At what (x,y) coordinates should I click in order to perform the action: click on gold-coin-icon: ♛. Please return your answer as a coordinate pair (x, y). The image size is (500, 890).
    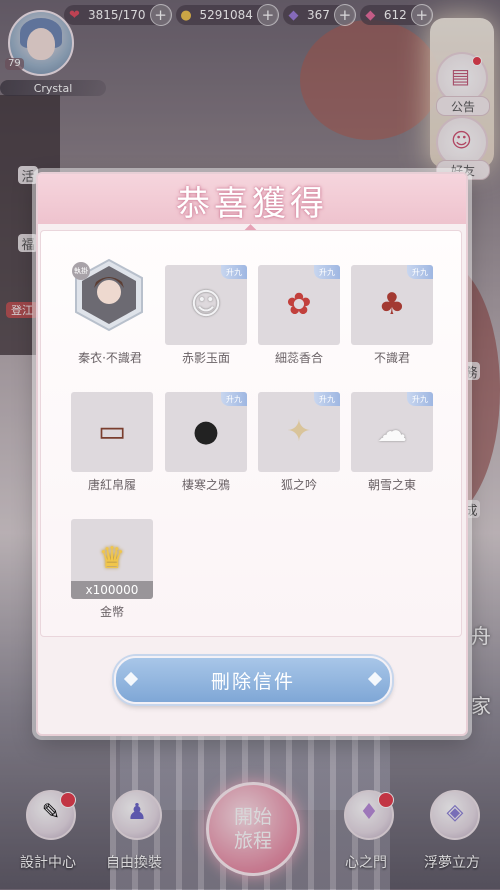
    Looking at the image, I should click on (112, 558).